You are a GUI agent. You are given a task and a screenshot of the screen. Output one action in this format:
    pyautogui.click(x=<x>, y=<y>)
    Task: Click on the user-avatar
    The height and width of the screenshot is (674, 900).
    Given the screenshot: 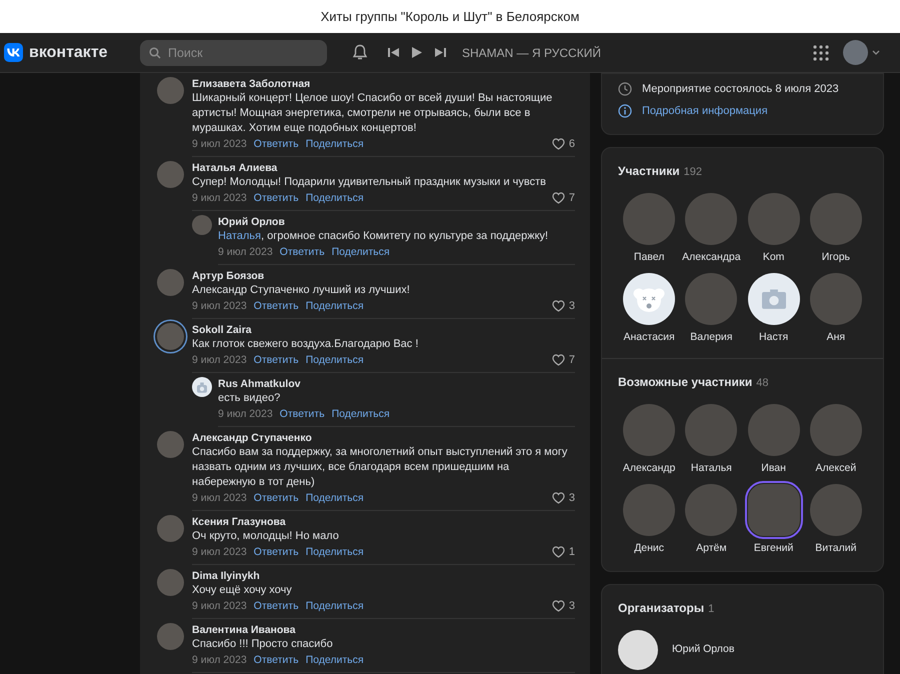 What is the action you would take?
    pyautogui.click(x=855, y=52)
    